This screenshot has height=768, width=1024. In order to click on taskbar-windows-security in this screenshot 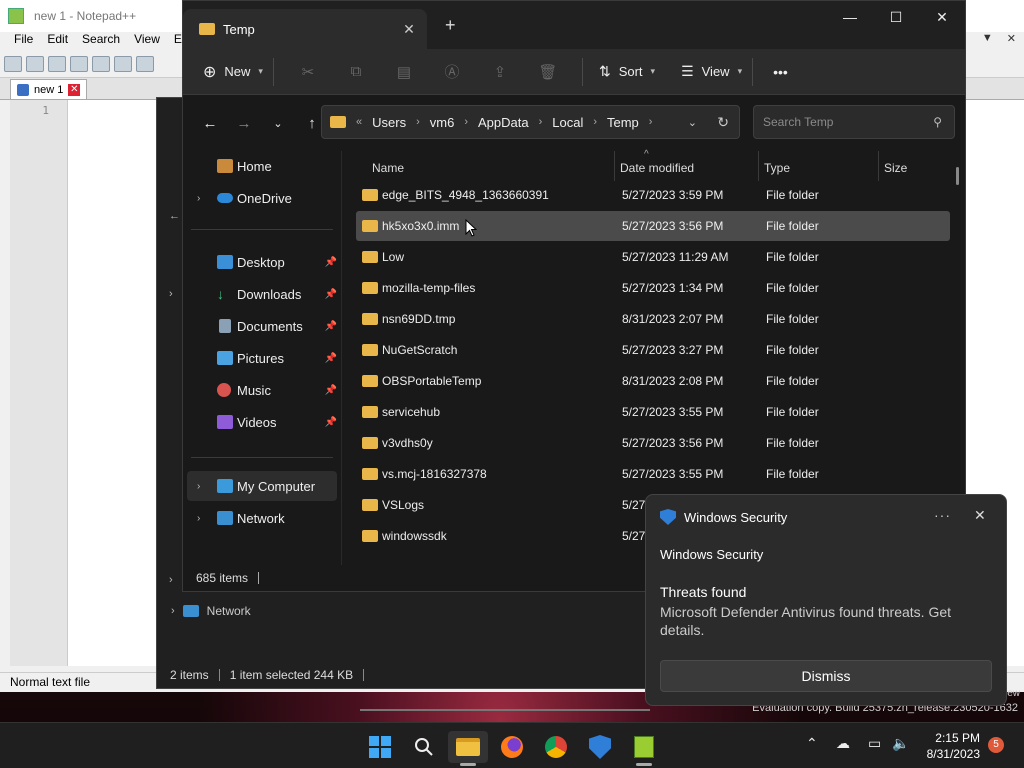, I will do `click(600, 747)`.